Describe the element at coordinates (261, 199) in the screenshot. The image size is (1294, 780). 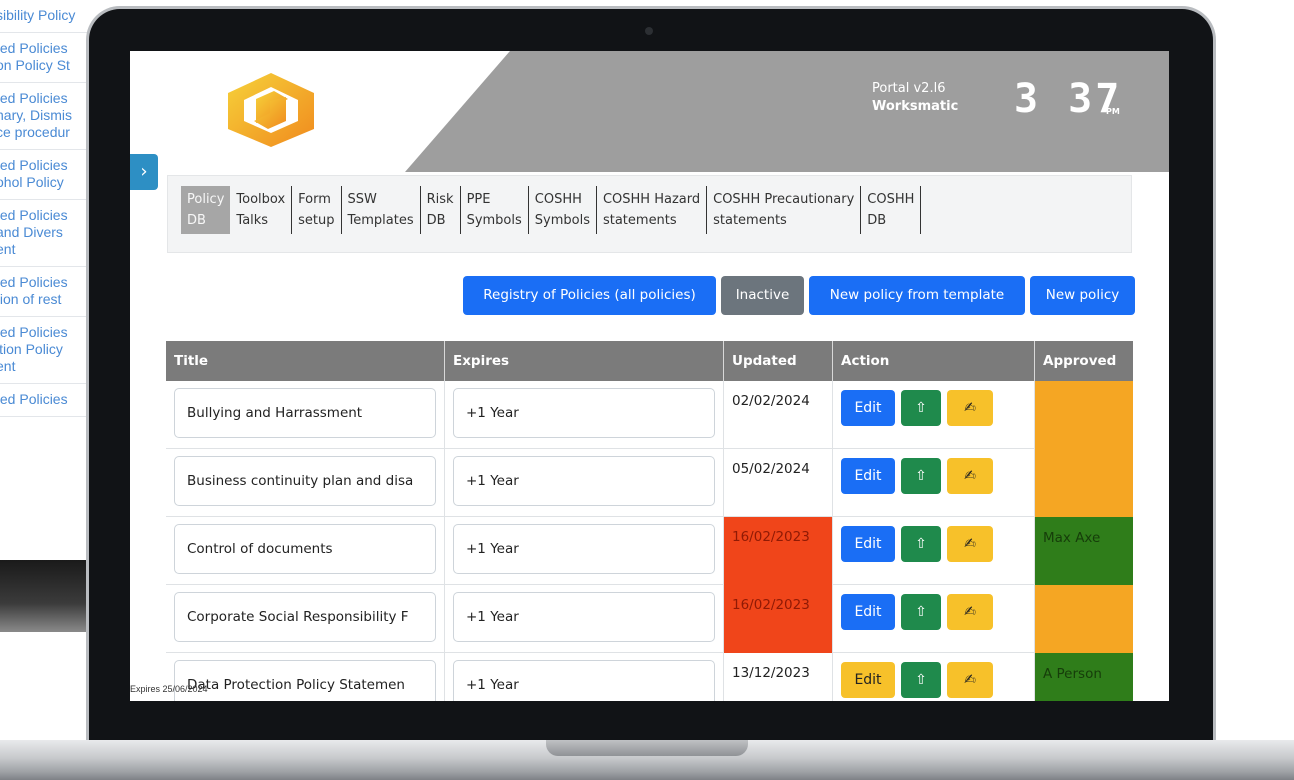
I see `tab-label: Toolbox` at that location.